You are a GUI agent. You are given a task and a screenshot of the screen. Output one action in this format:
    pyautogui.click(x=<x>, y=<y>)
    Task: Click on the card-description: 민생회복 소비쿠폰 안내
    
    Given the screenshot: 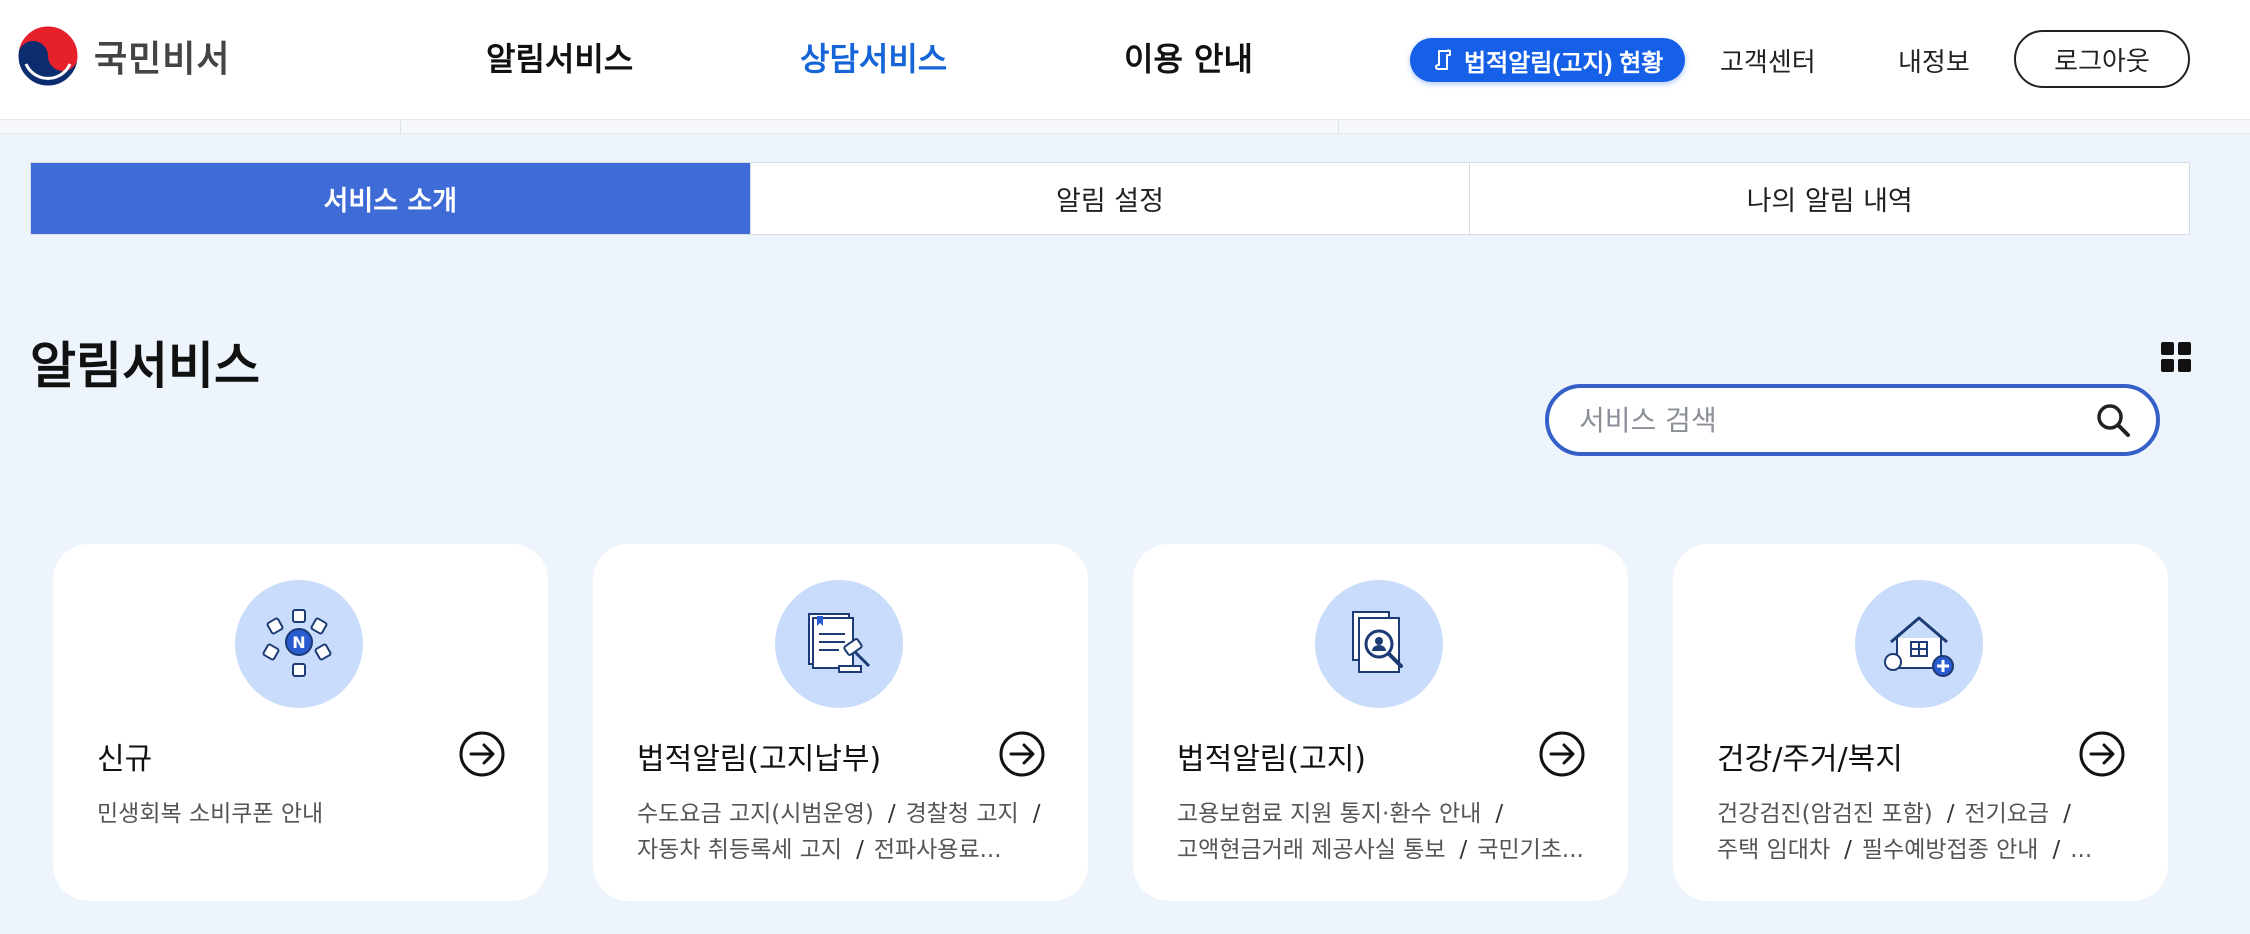 What is the action you would take?
    pyautogui.click(x=307, y=814)
    